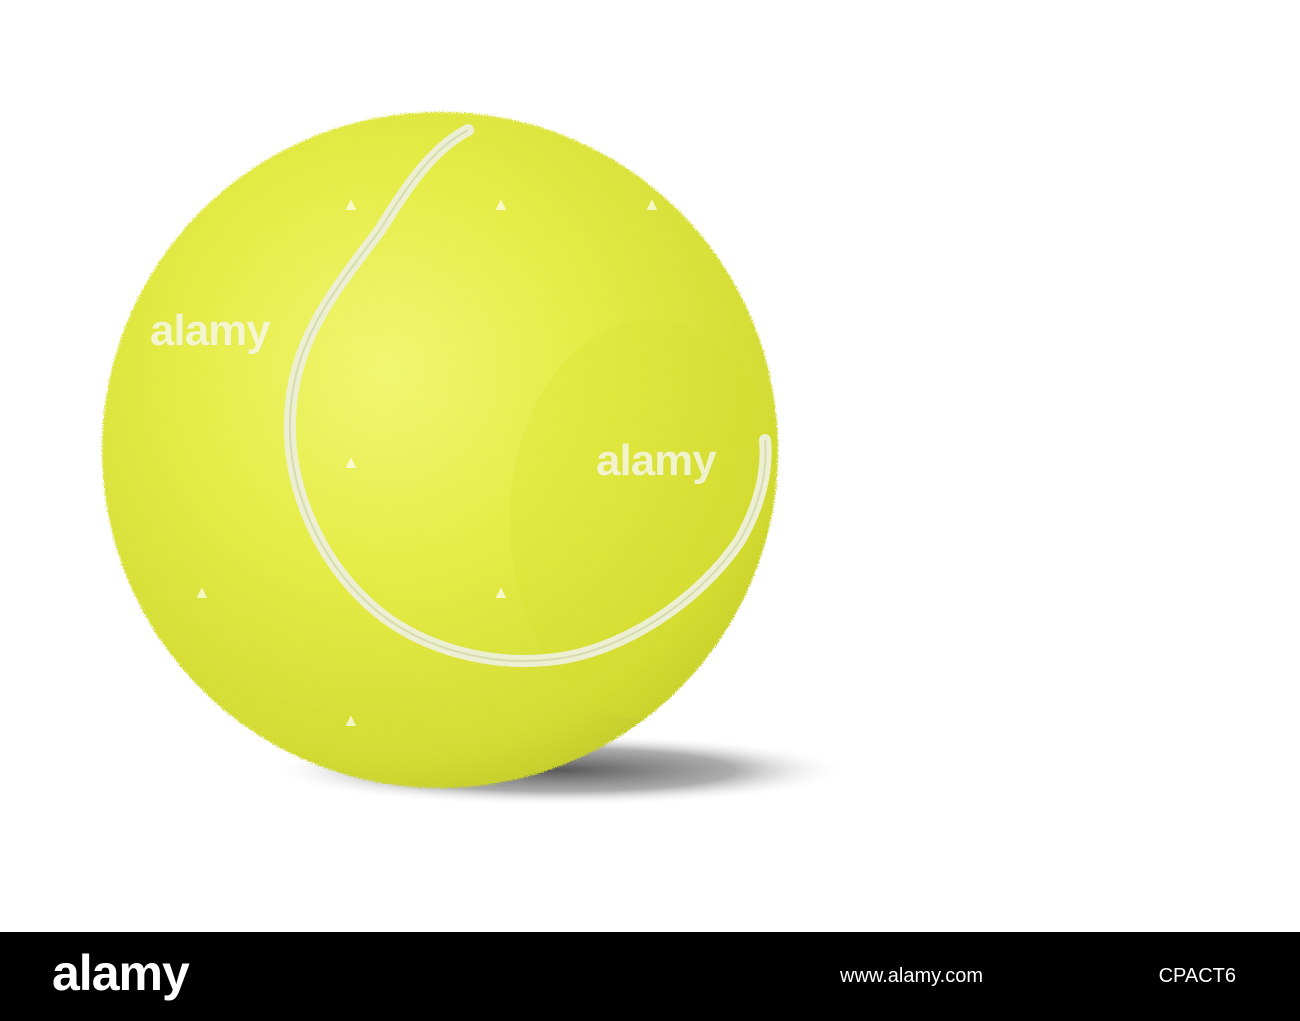 The width and height of the screenshot is (1300, 1021). What do you see at coordinates (1197, 976) in the screenshot?
I see `footer-image-id: CPACT6` at bounding box center [1197, 976].